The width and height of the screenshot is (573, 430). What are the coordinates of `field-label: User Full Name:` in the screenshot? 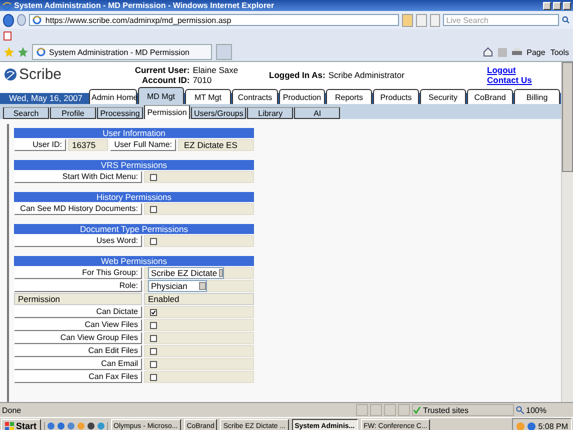 It's located at (143, 145).